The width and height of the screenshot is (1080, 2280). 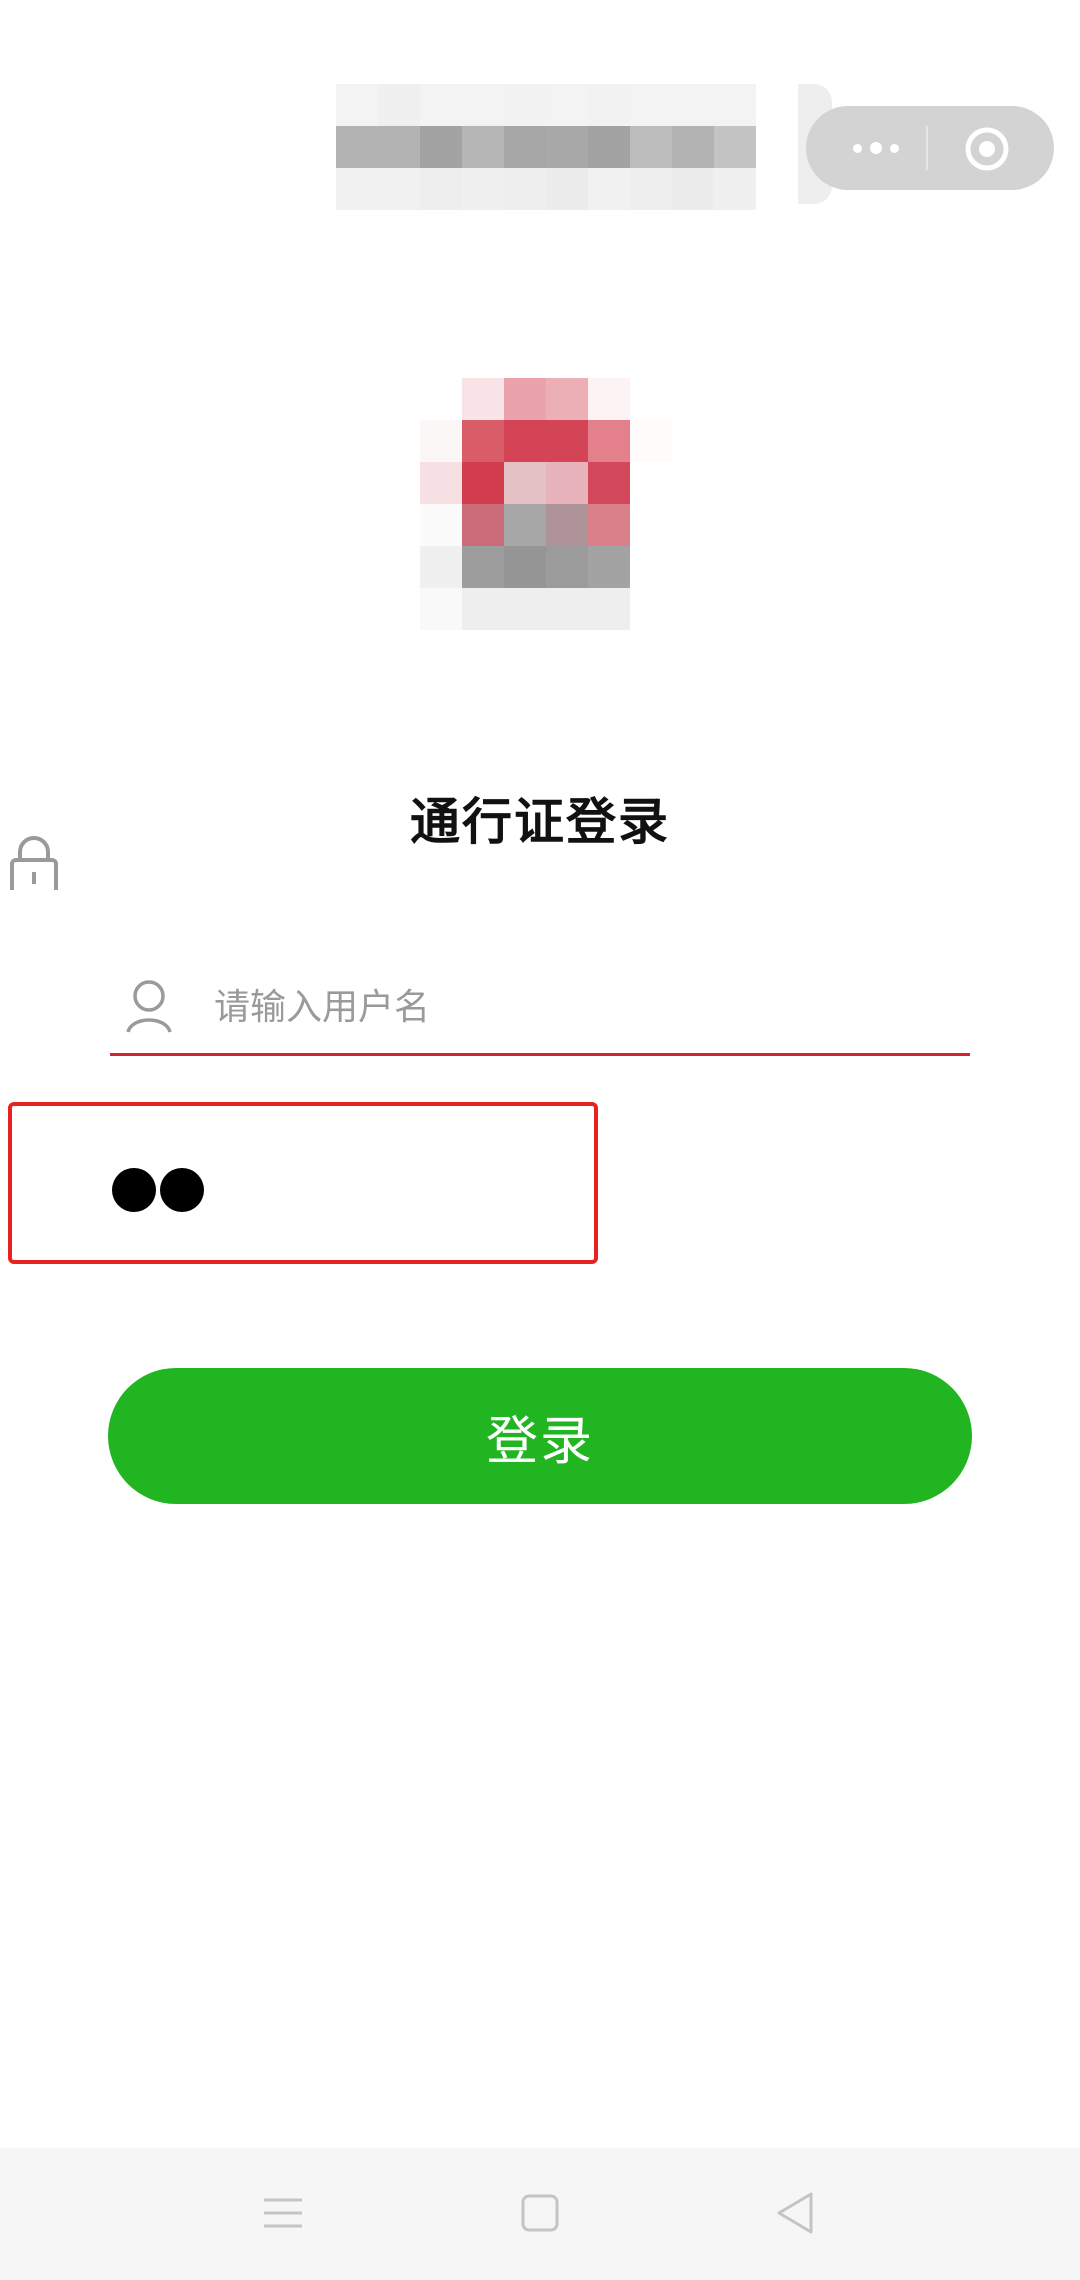 What do you see at coordinates (283, 2213) in the screenshot?
I see `menu-icon` at bounding box center [283, 2213].